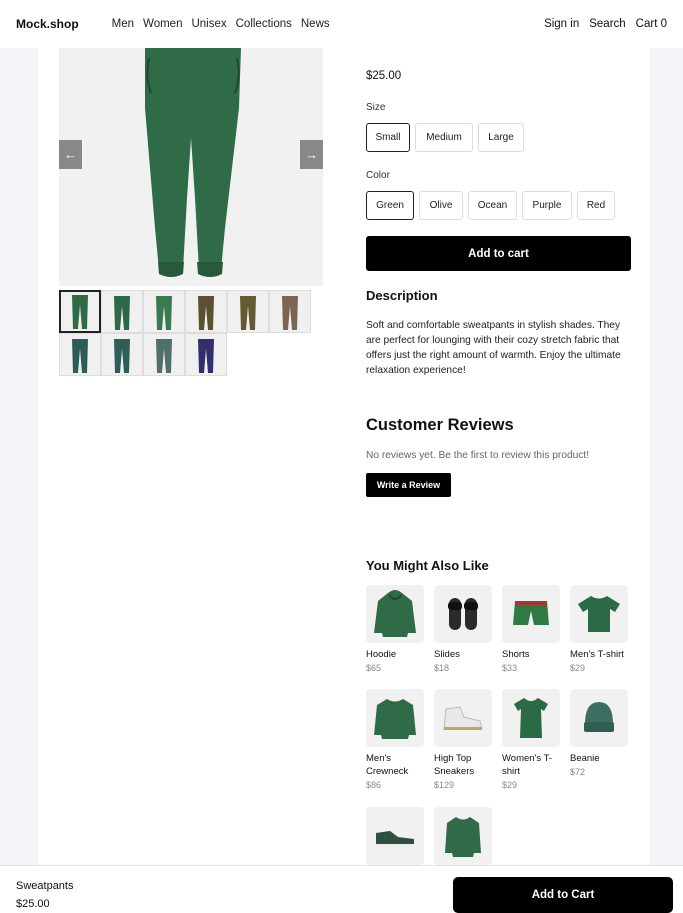 The image size is (683, 913). Describe the element at coordinates (651, 24) in the screenshot. I see `cart-link: Cart 0` at that location.